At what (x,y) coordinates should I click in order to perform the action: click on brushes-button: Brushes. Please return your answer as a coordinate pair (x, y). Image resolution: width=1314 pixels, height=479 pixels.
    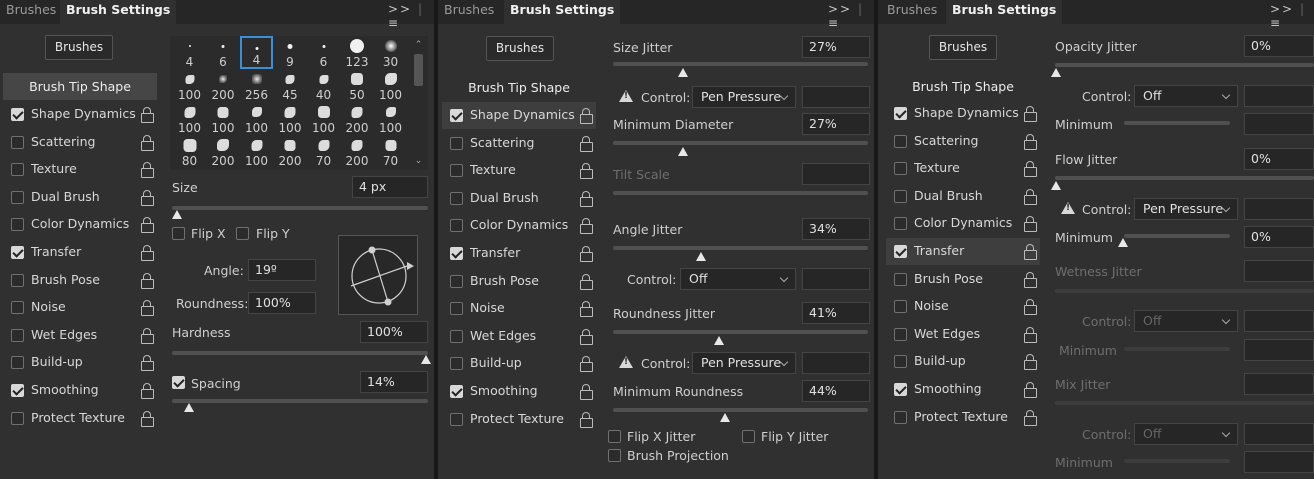
    Looking at the image, I should click on (963, 47).